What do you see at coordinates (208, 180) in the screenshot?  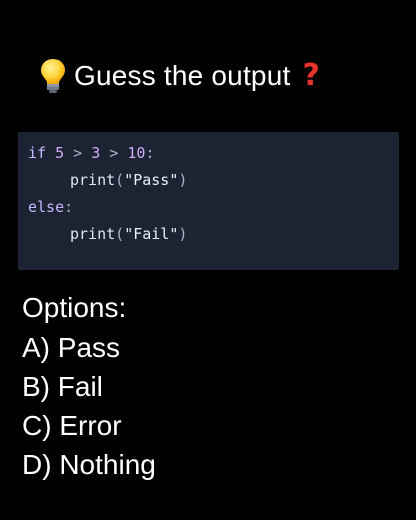 I see `code-line-print-pass: print("Pass")` at bounding box center [208, 180].